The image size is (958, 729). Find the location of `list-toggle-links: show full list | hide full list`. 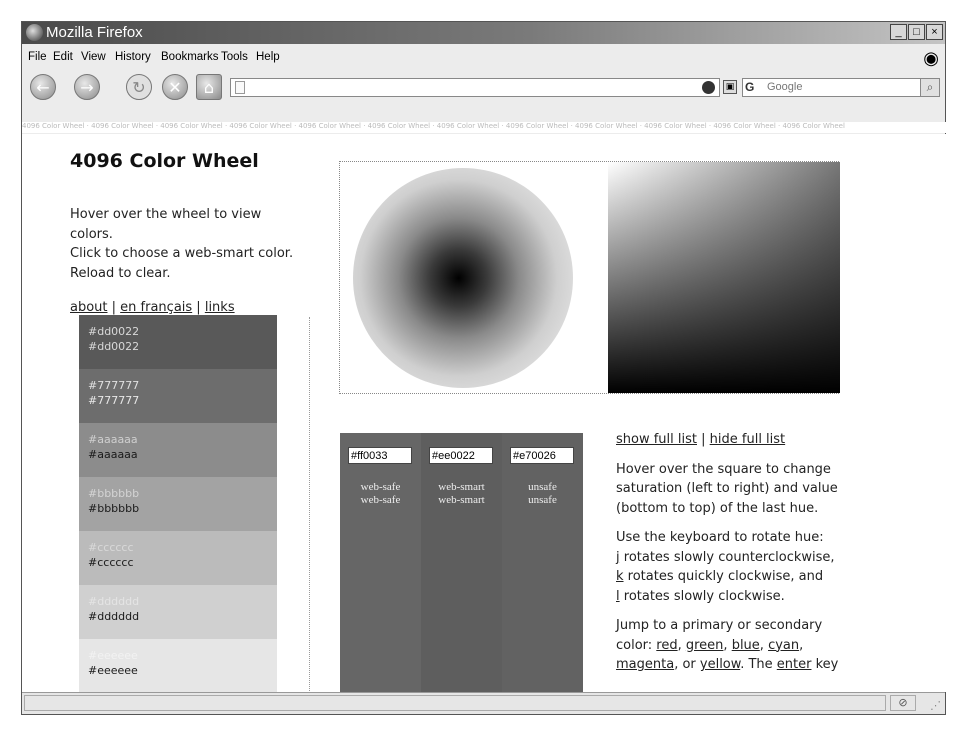

list-toggle-links: show full list | hide full list is located at coordinates (736, 440).